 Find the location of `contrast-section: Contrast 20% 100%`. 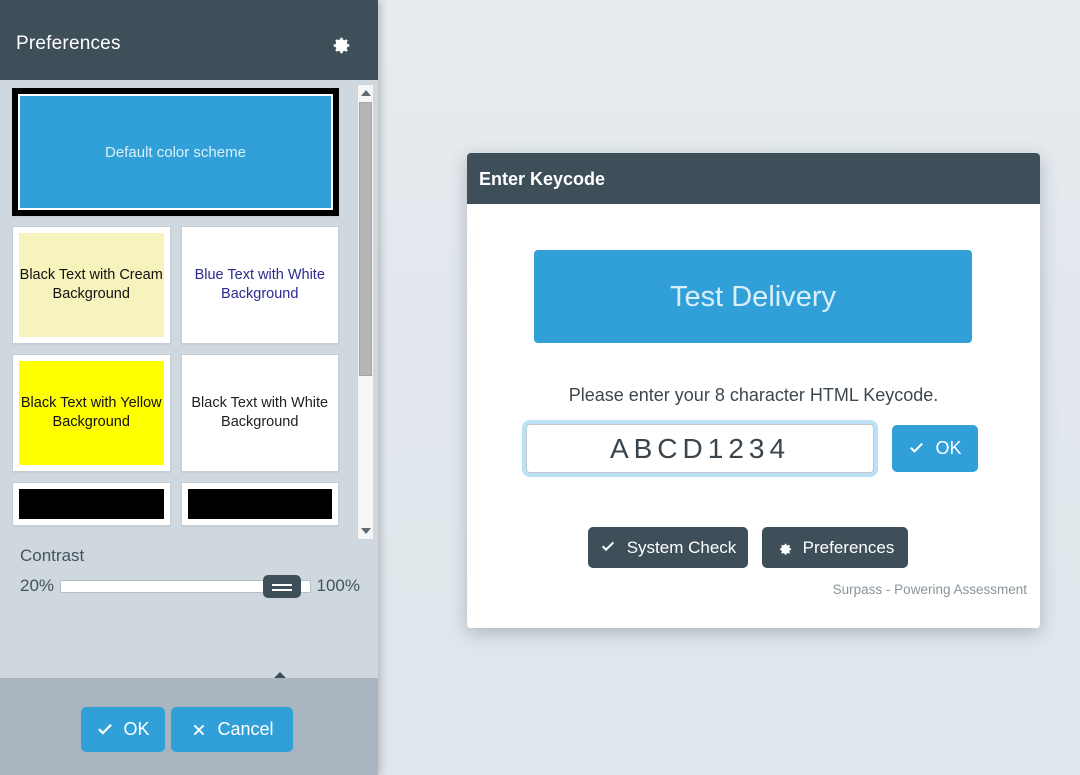

contrast-section: Contrast 20% 100% is located at coordinates (190, 571).